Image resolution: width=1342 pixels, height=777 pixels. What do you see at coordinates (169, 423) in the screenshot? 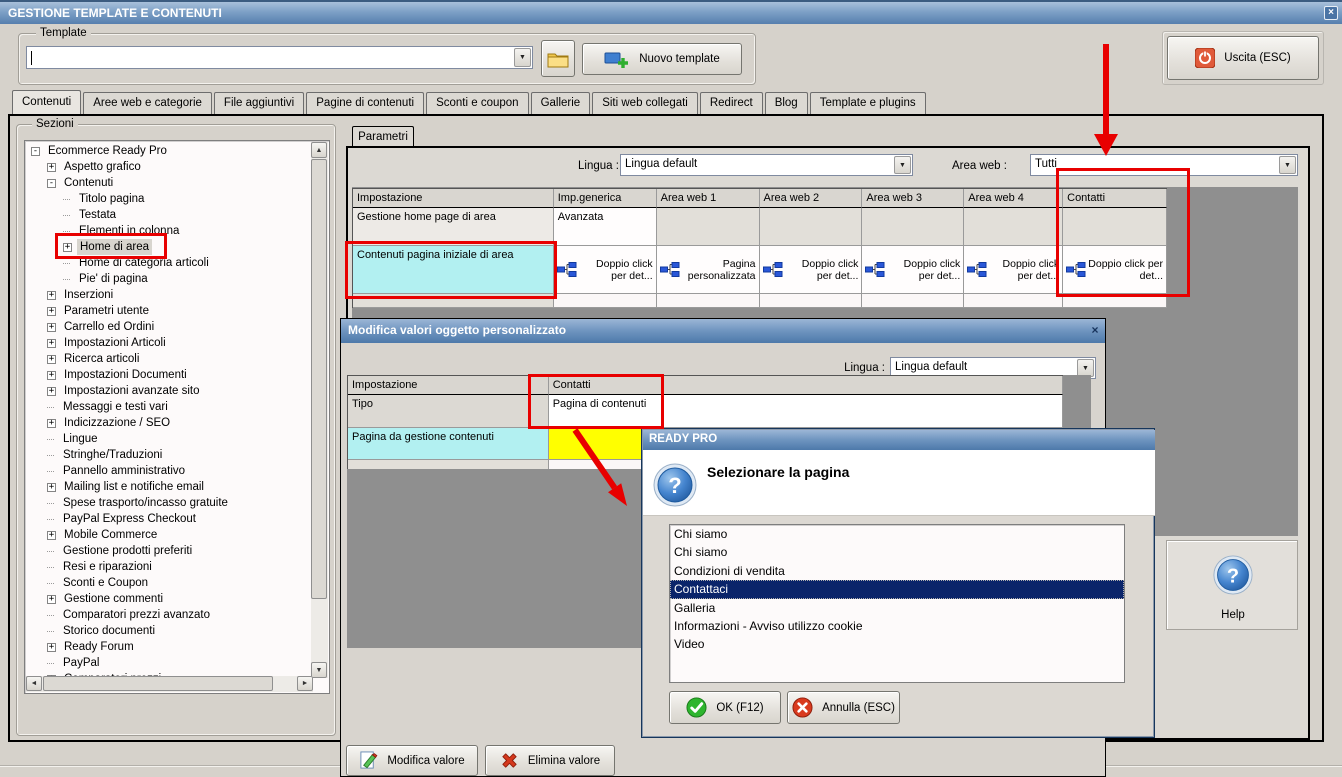
I see `tree-item-indicizzazione-seo: + Indicizzazione / SEO` at bounding box center [169, 423].